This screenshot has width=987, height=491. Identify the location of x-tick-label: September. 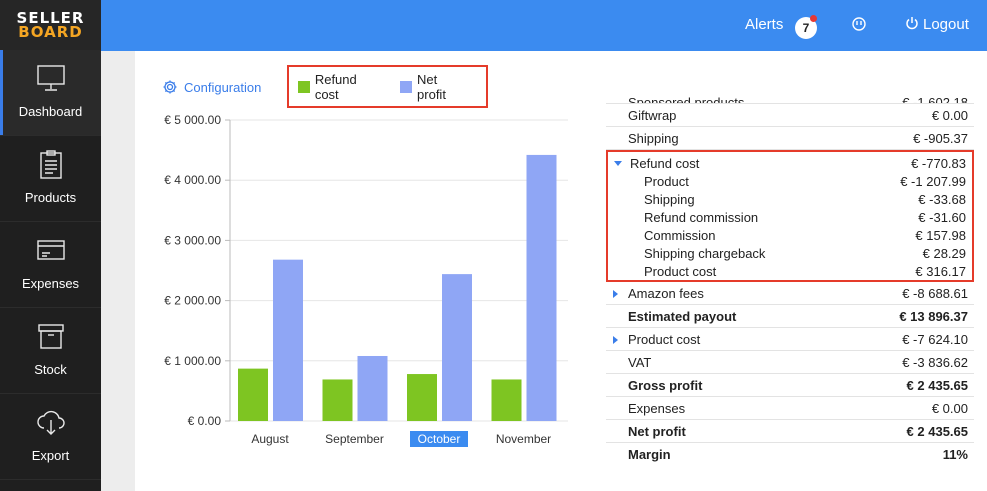
(354, 439).